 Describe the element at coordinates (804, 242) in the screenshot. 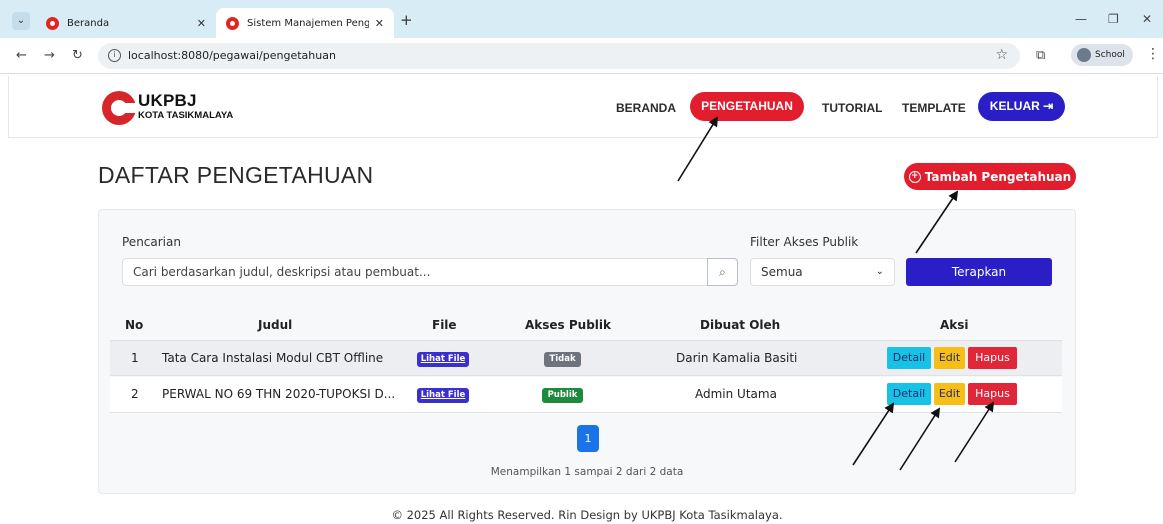

I see `filter-label: Filter Akses Publik` at that location.